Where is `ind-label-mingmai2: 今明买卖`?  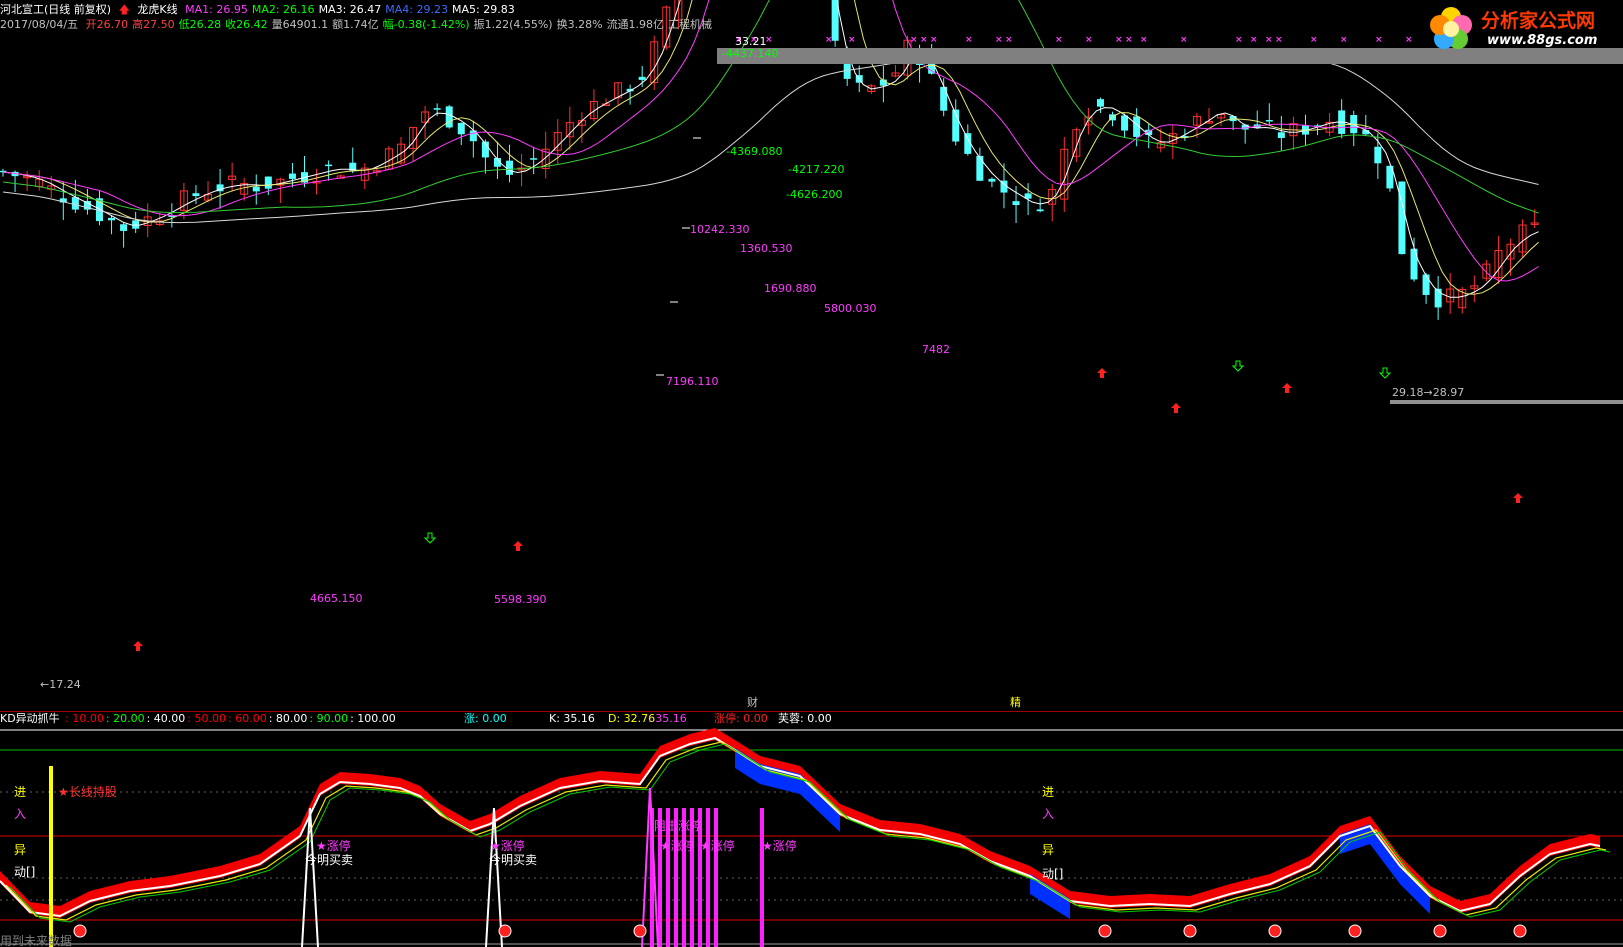
ind-label-mingmai2: 今明买卖 is located at coordinates (513, 859).